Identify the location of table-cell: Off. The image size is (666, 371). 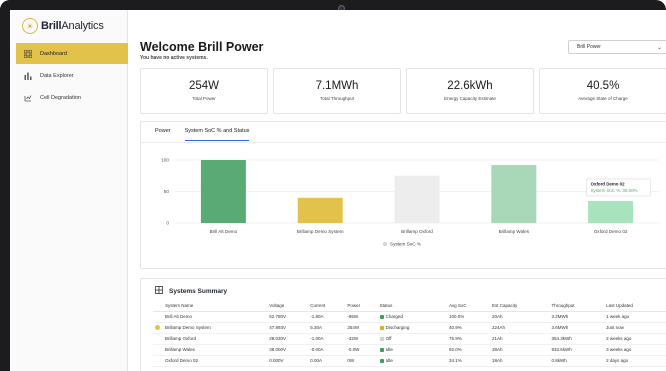
(412, 339).